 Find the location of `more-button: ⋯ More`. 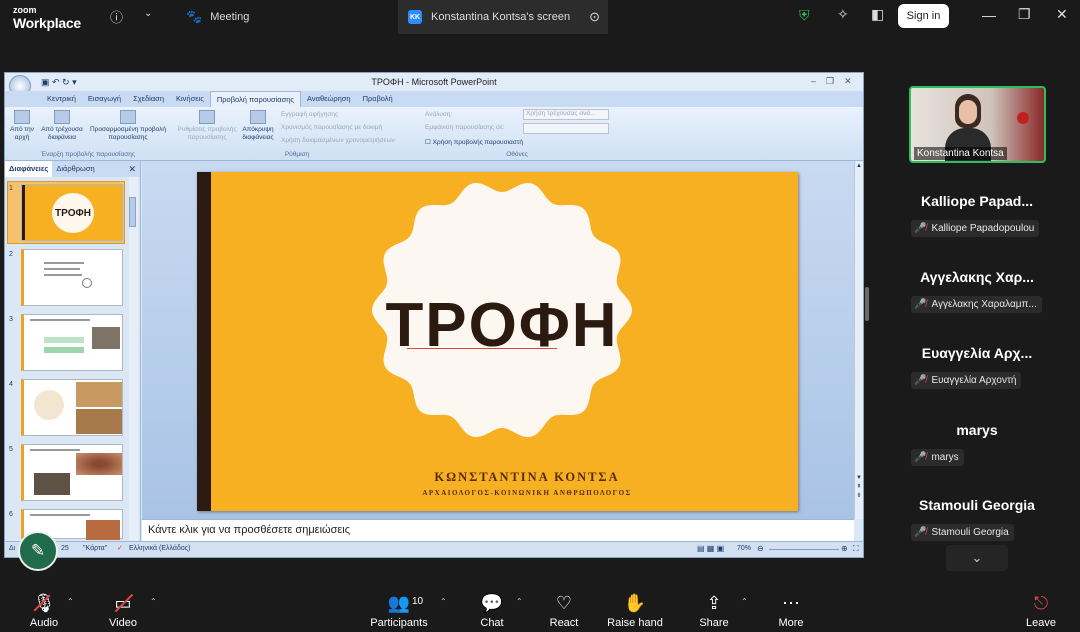

more-button: ⋯ More is located at coordinates (791, 607).